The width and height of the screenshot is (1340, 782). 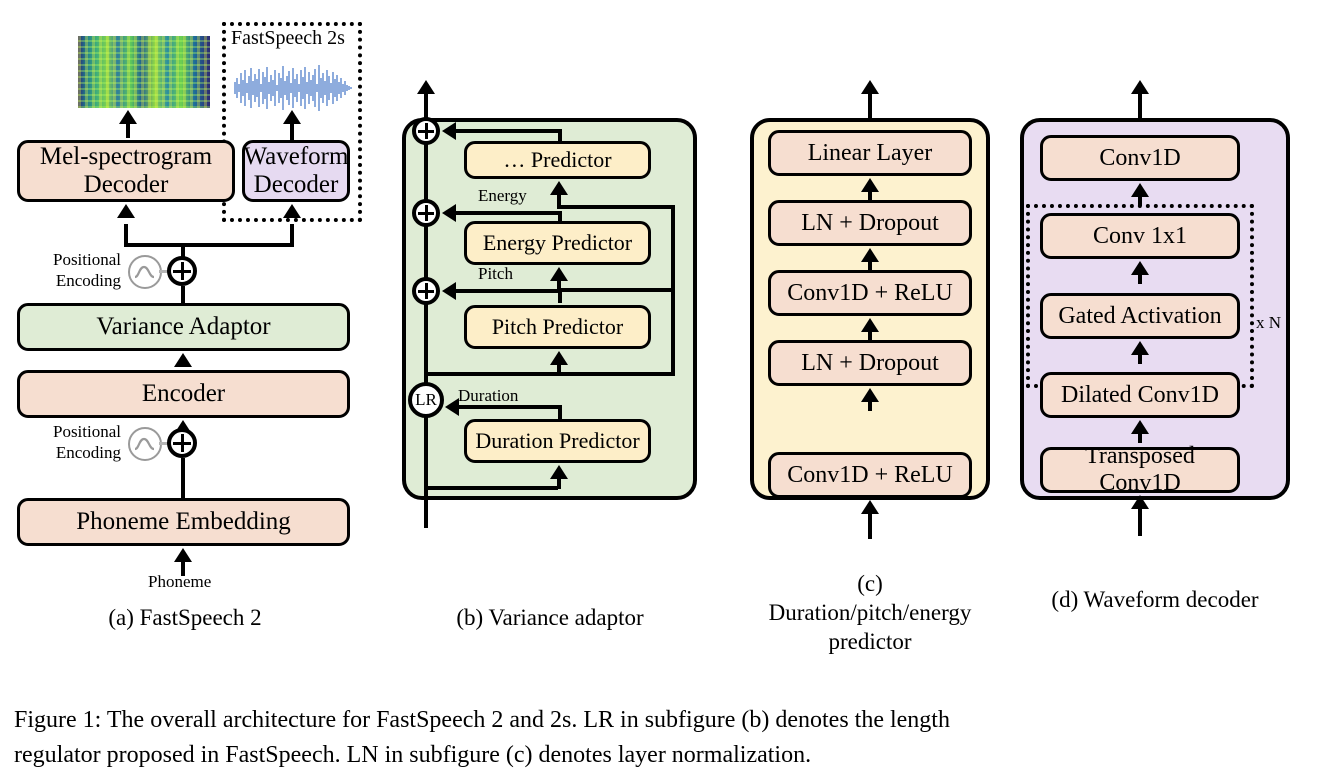 I want to click on input-label-phoneme: Phoneme, so click(x=180, y=581).